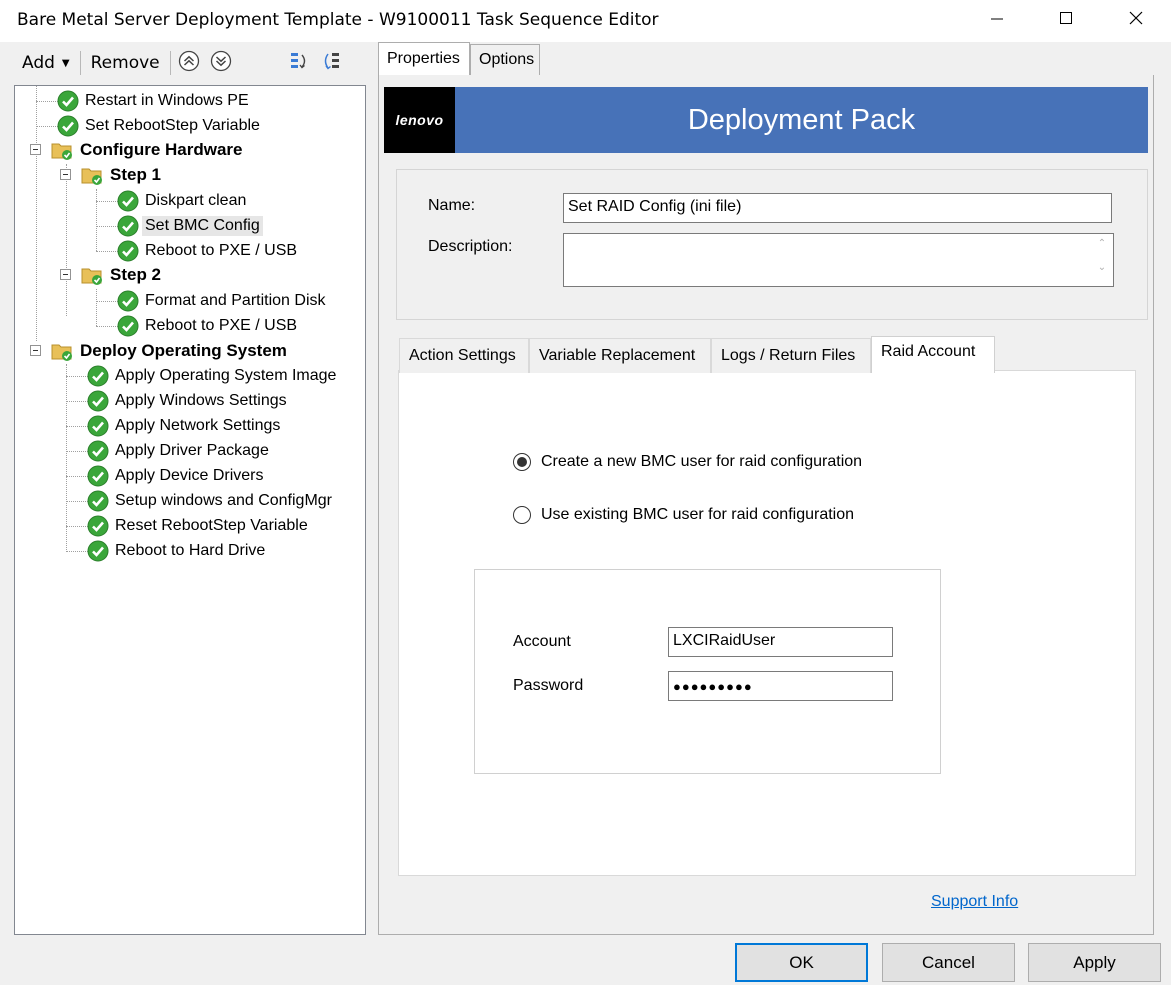 This screenshot has height=985, width=1171. What do you see at coordinates (221, 250) in the screenshot?
I see `tree-item-label: Reboot to PXE / USB` at bounding box center [221, 250].